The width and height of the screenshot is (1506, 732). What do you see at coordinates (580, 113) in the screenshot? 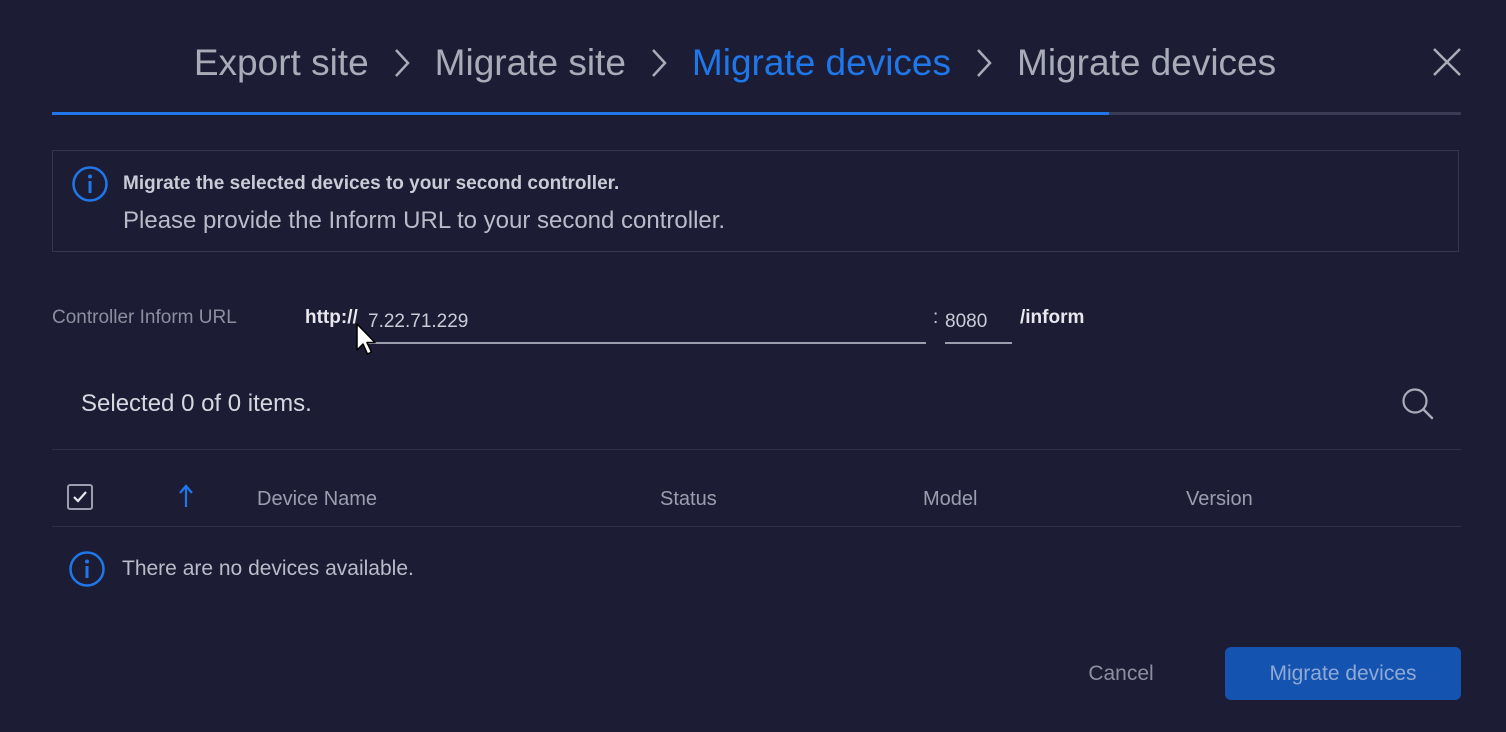
I see `wizard-progress-fill` at bounding box center [580, 113].